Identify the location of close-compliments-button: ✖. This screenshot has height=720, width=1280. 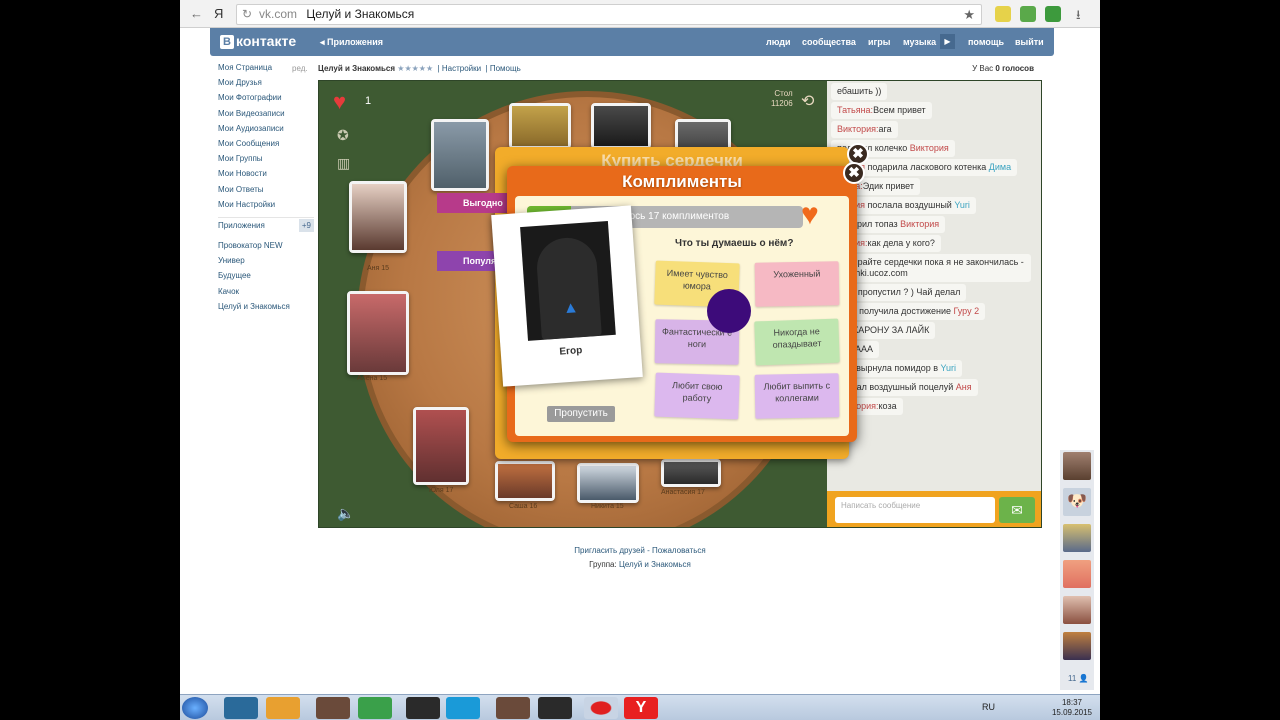
(854, 173).